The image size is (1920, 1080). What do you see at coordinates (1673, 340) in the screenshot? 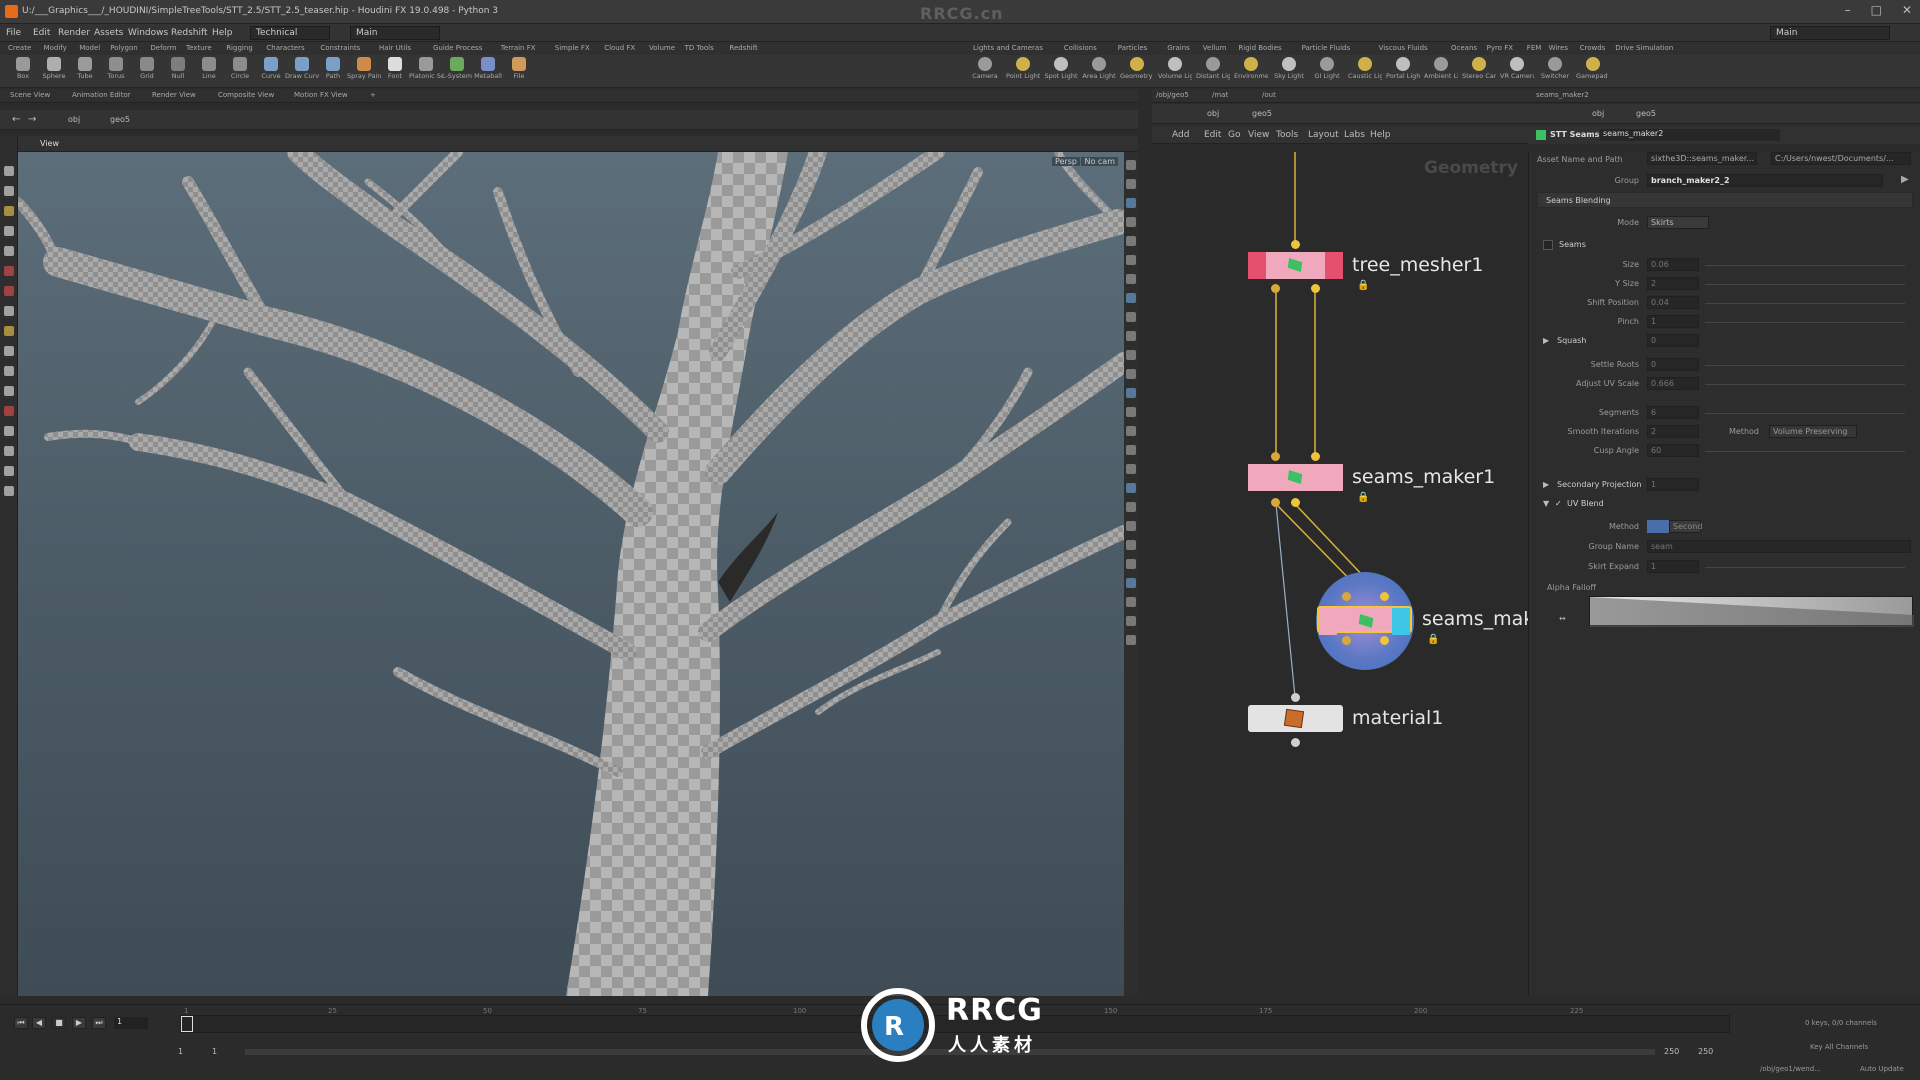
I see `squash-field: 0` at bounding box center [1673, 340].